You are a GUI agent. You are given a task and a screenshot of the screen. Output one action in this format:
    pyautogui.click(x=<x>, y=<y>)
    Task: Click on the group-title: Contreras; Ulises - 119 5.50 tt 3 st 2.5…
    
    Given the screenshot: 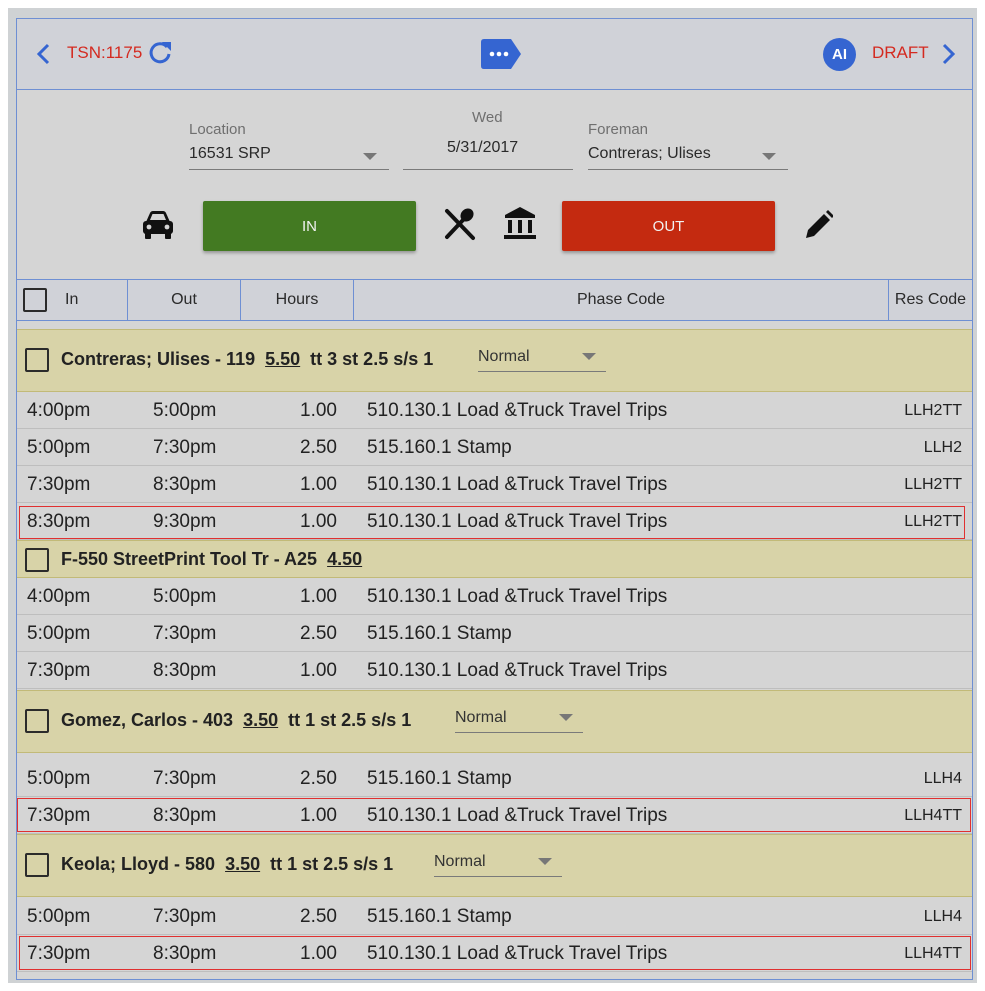 What is the action you would take?
    pyautogui.click(x=247, y=359)
    